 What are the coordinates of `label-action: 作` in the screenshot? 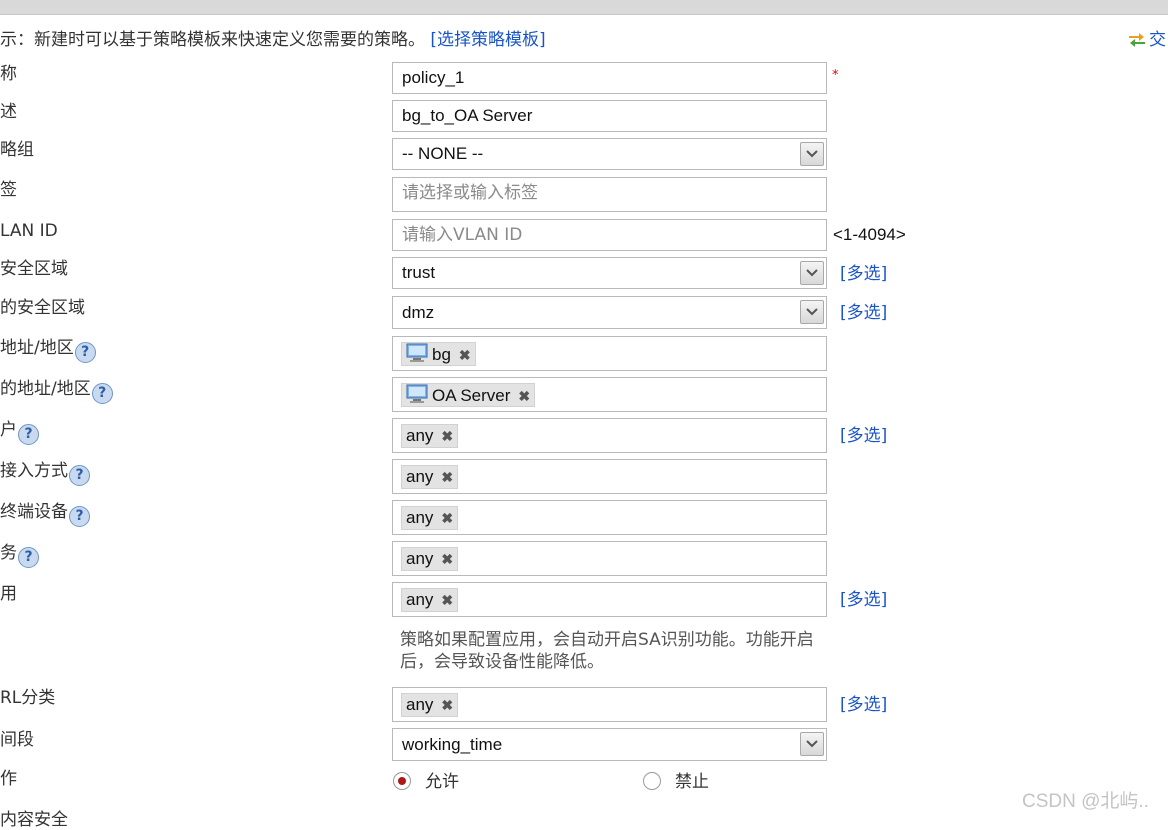 It's located at (8, 779).